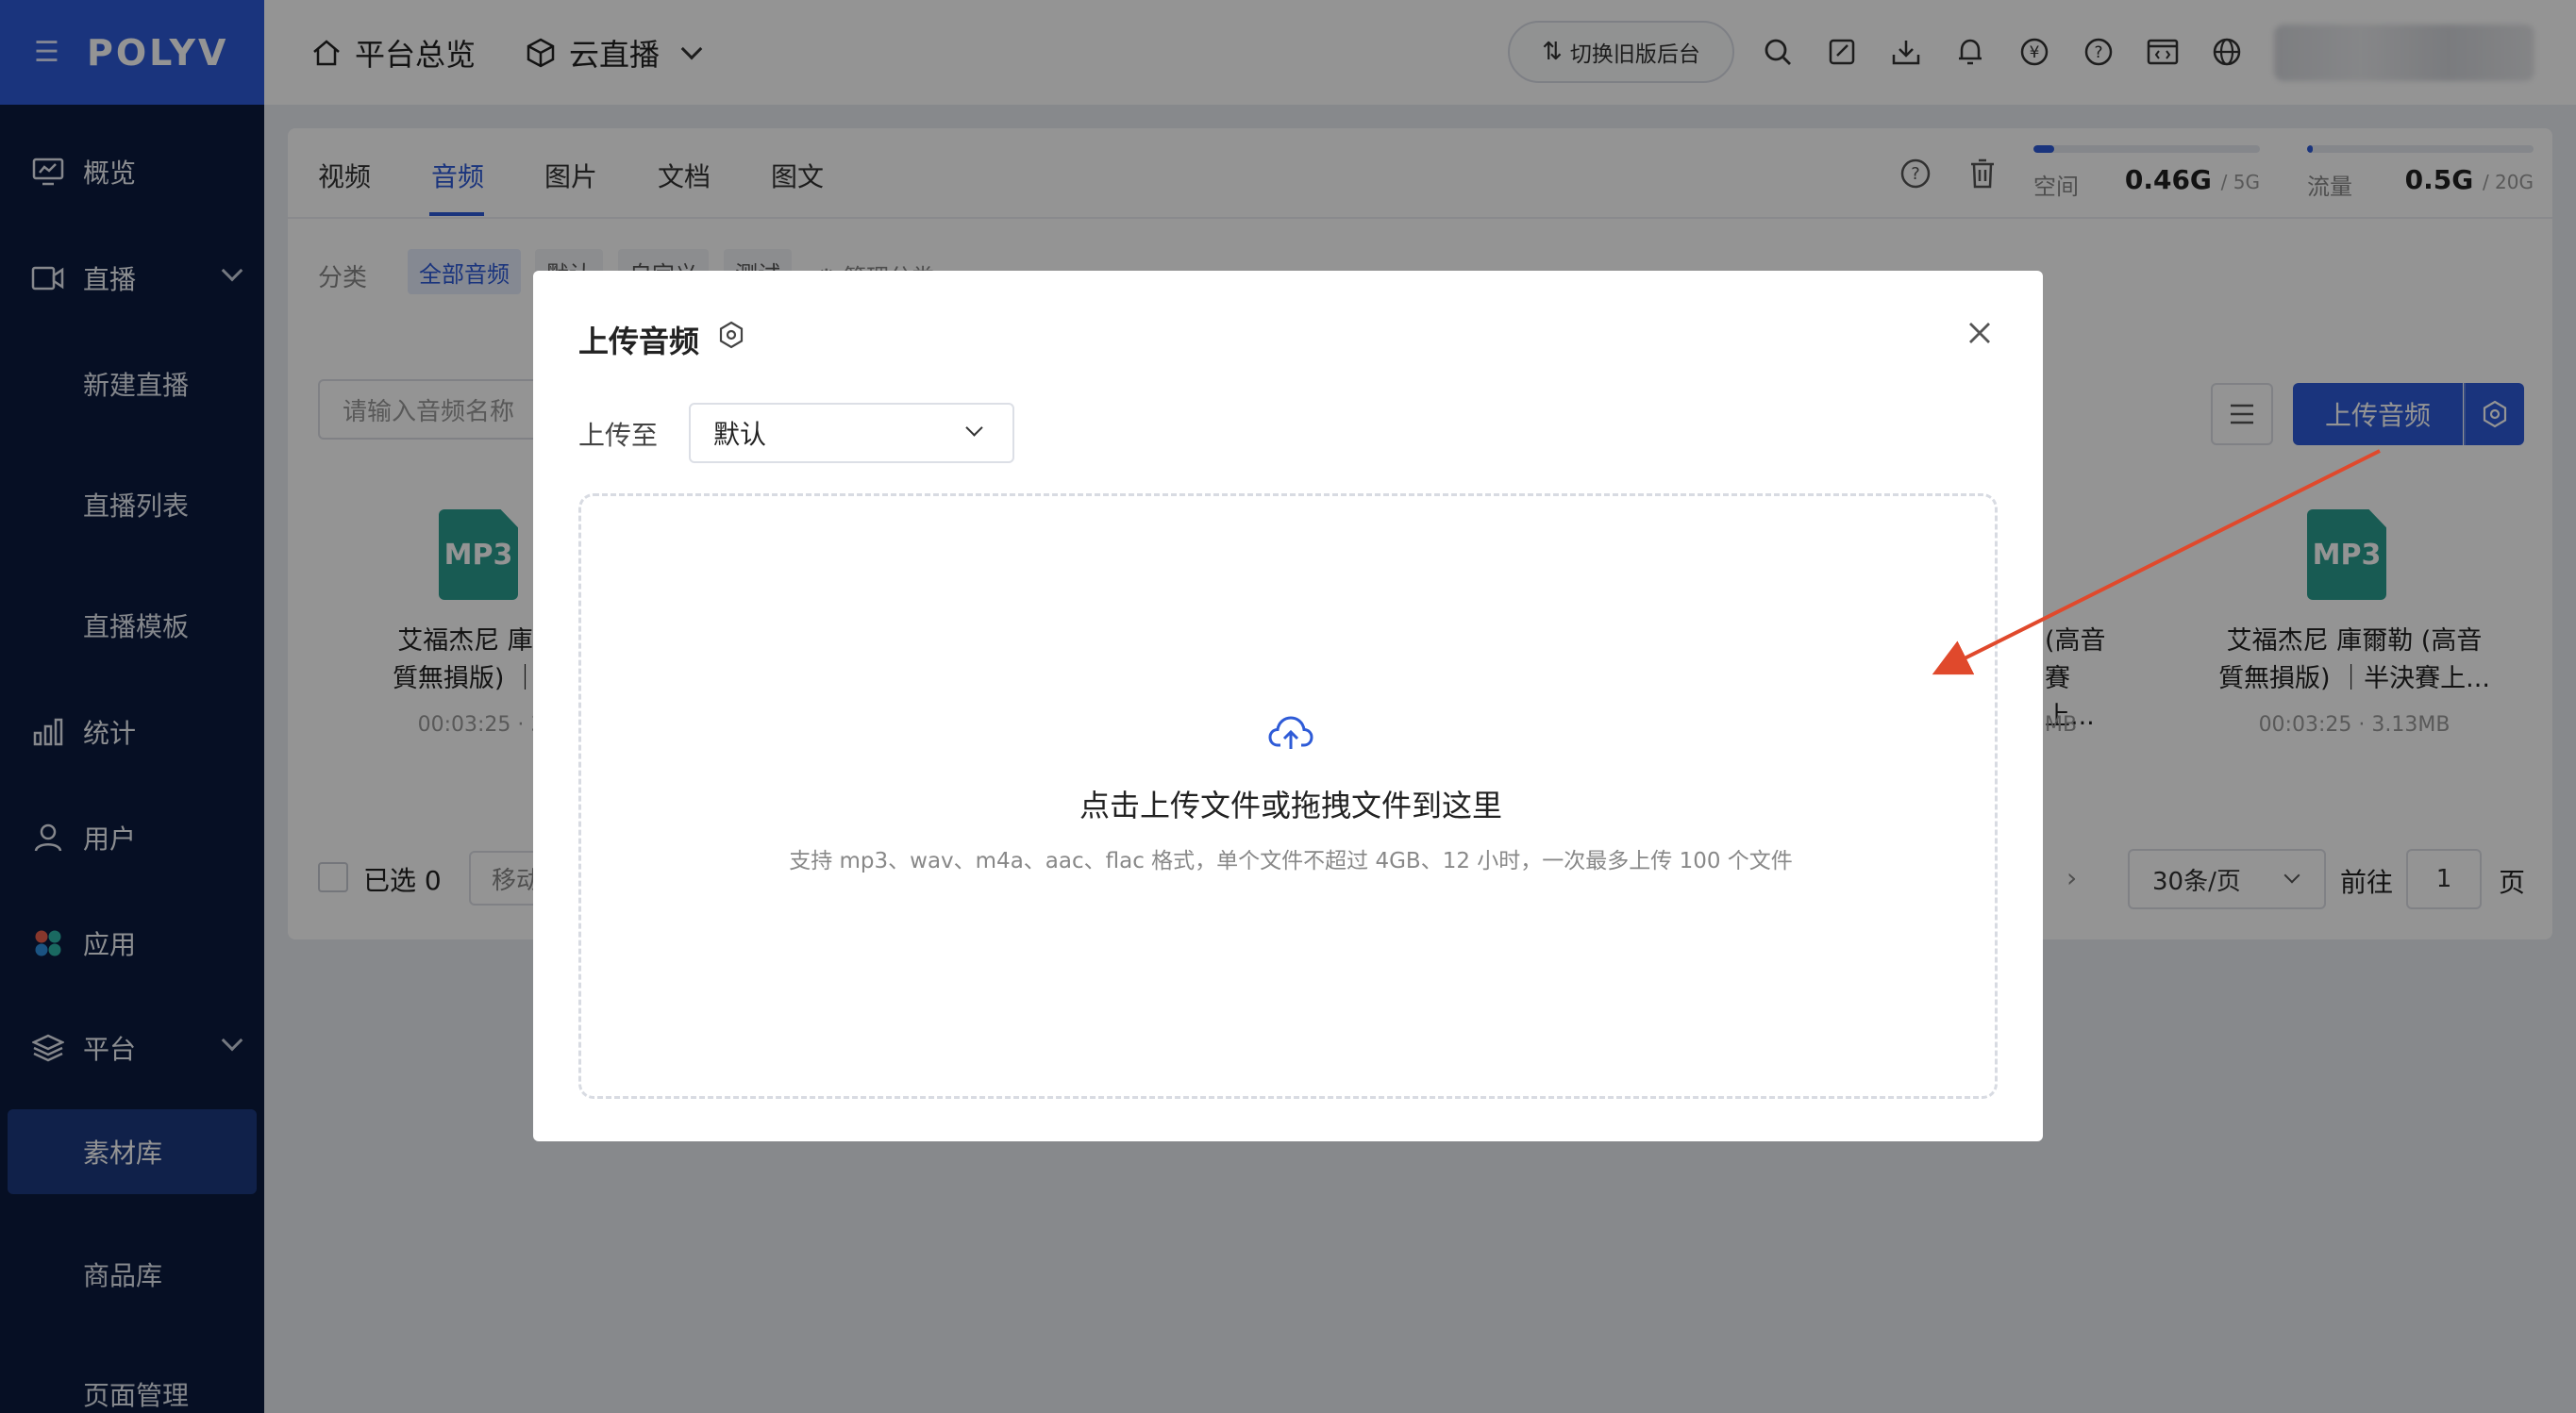 The width and height of the screenshot is (2576, 1413). What do you see at coordinates (740, 434) in the screenshot?
I see `upload-destination-value: 默认` at bounding box center [740, 434].